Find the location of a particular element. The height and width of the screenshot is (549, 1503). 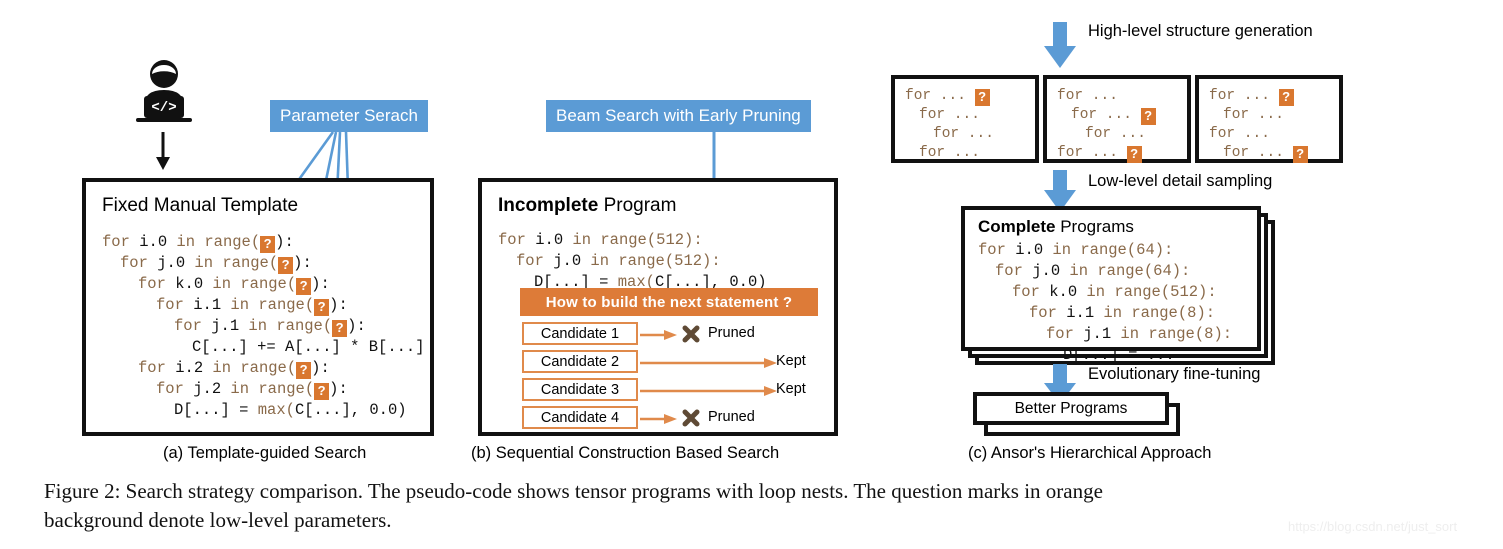

code-token: C[...] += A[...] * B[...] is located at coordinates (308, 347).